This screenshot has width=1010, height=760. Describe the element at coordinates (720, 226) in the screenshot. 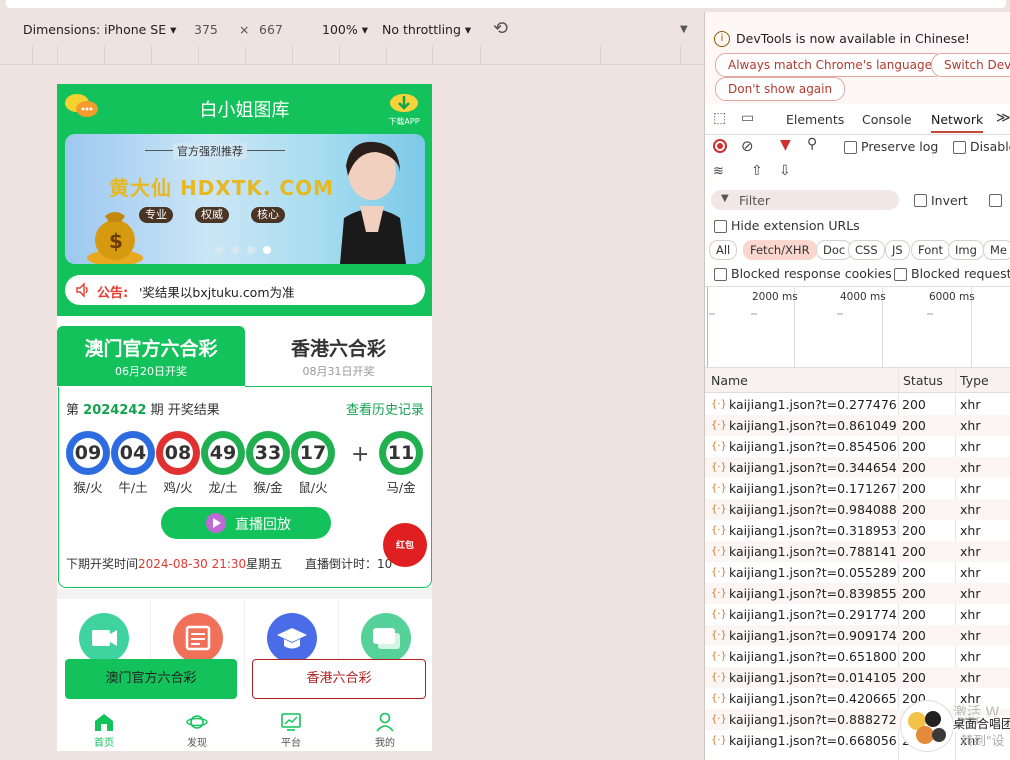

I see `hide-extension-urls-checkbox` at that location.